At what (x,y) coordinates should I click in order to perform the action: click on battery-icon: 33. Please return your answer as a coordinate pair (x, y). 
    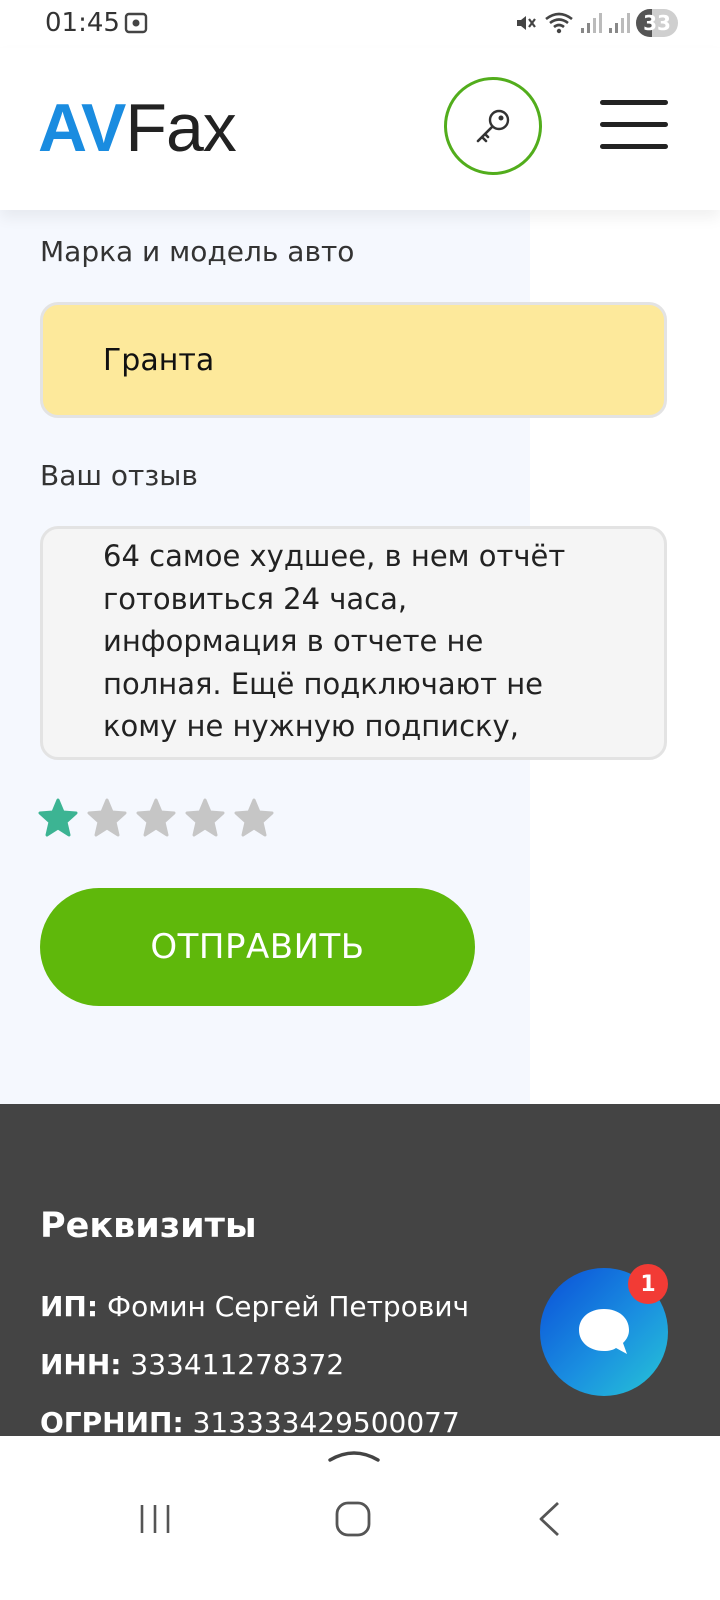
    Looking at the image, I should click on (657, 23).